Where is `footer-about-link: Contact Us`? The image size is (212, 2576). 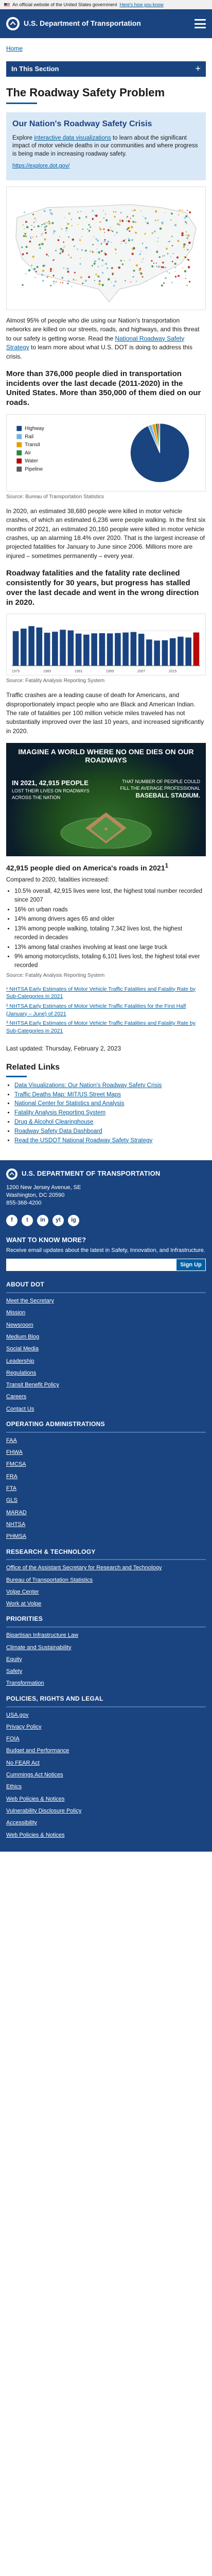
footer-about-link: Contact Us is located at coordinates (20, 1409).